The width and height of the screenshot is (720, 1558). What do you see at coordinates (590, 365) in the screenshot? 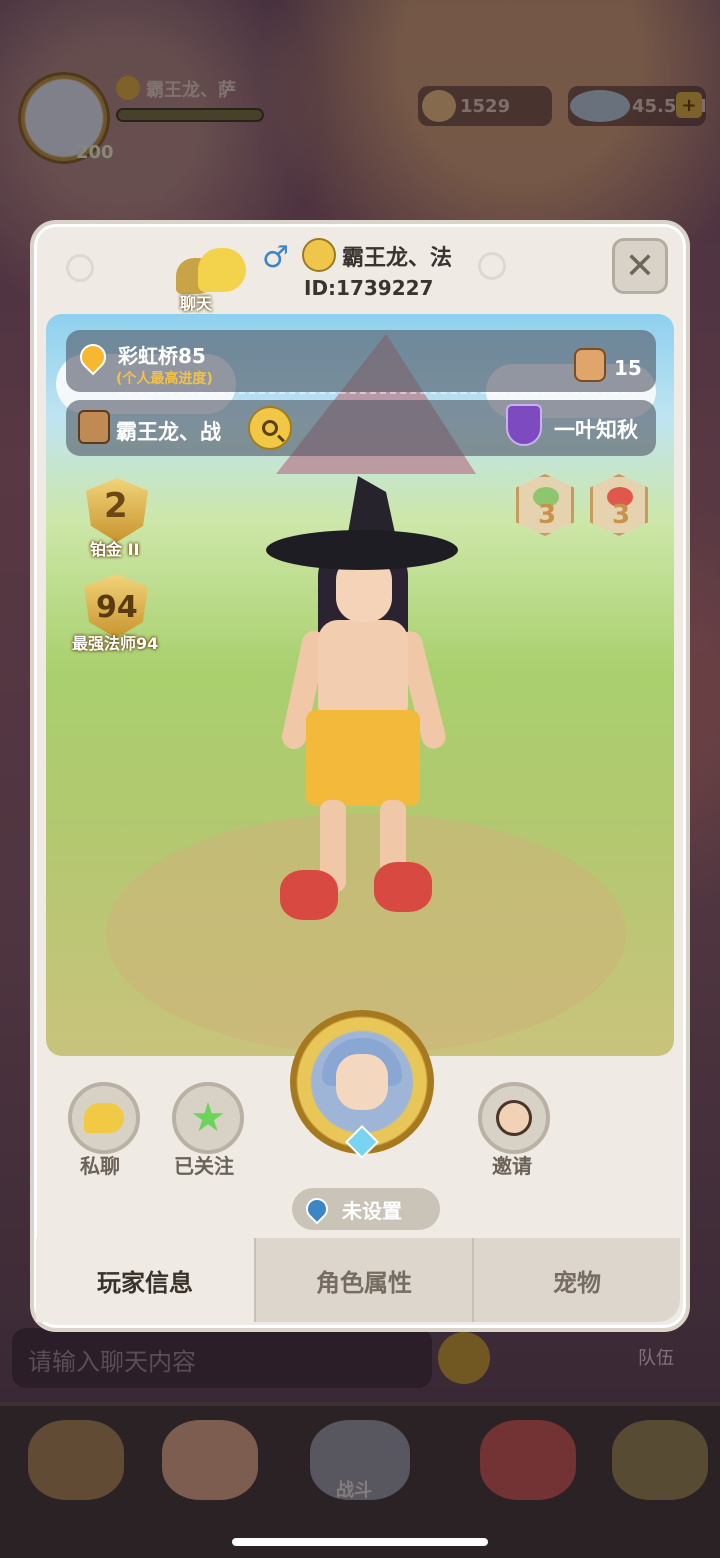
I see `fist-icon` at bounding box center [590, 365].